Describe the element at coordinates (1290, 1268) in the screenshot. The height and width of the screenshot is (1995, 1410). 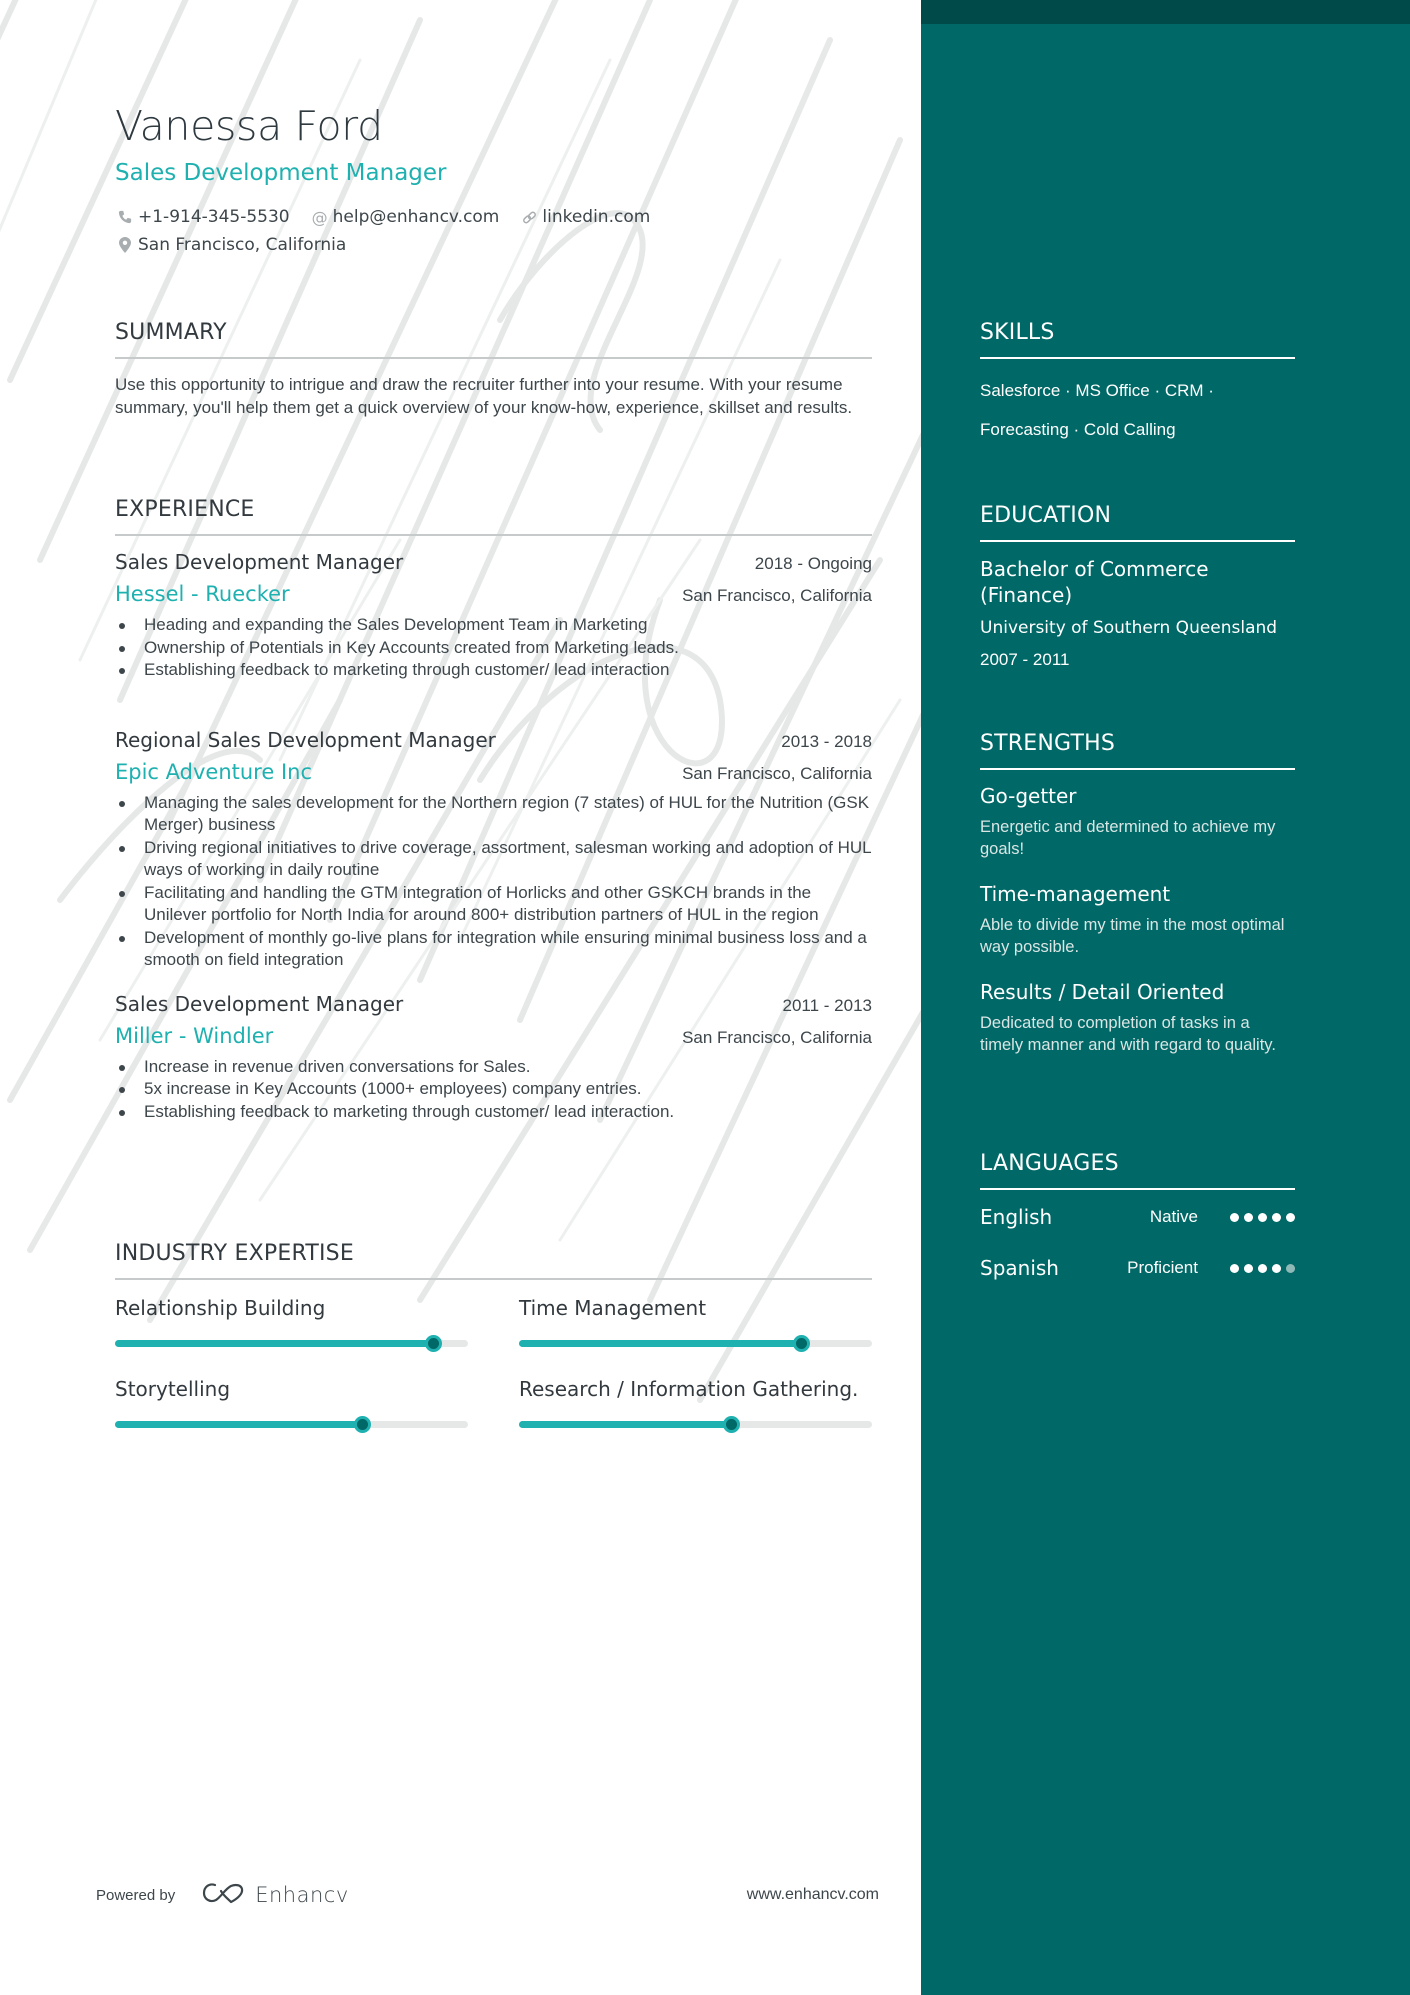
I see `rating-dot-empty` at that location.